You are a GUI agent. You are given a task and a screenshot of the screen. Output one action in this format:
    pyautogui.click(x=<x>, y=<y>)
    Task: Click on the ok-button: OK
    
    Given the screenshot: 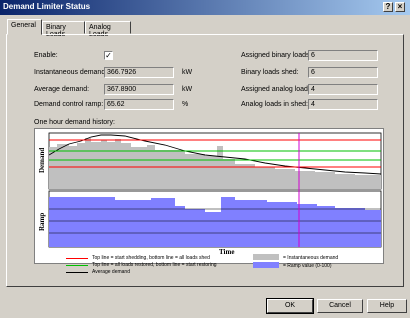 What is the action you would take?
    pyautogui.click(x=290, y=306)
    